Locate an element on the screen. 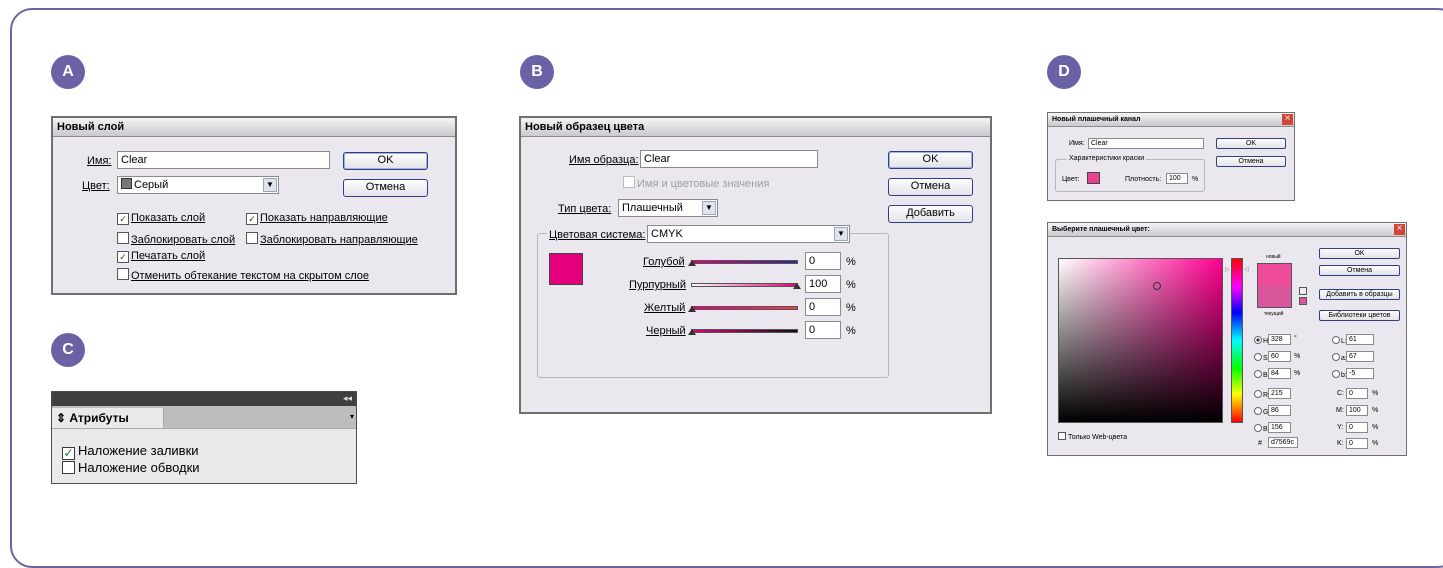 The height and width of the screenshot is (568, 1443). hue-slider is located at coordinates (1237, 340).